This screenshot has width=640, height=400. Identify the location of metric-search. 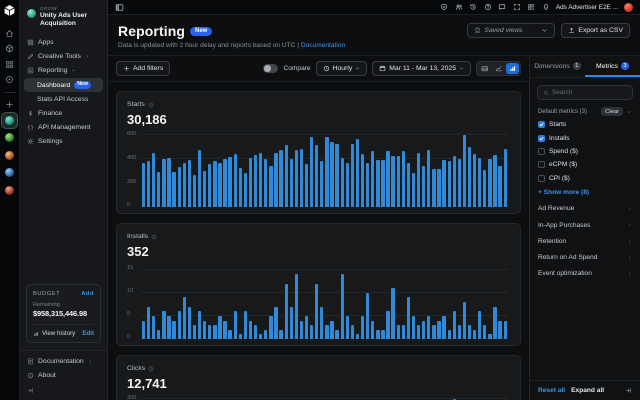
(585, 92).